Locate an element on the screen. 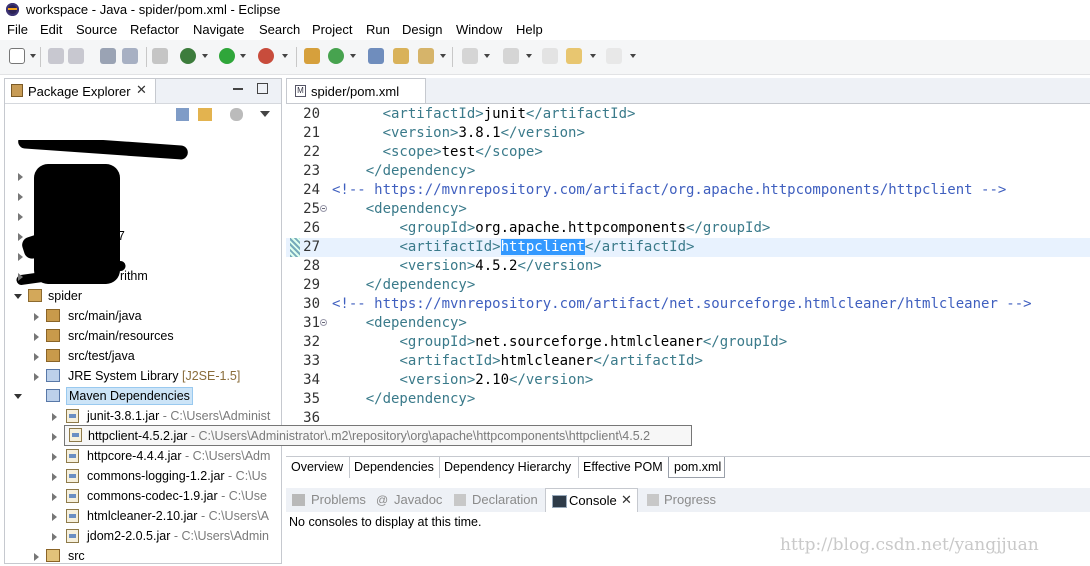 The image size is (1090, 566). tree-item-src: src is located at coordinates (154, 556).